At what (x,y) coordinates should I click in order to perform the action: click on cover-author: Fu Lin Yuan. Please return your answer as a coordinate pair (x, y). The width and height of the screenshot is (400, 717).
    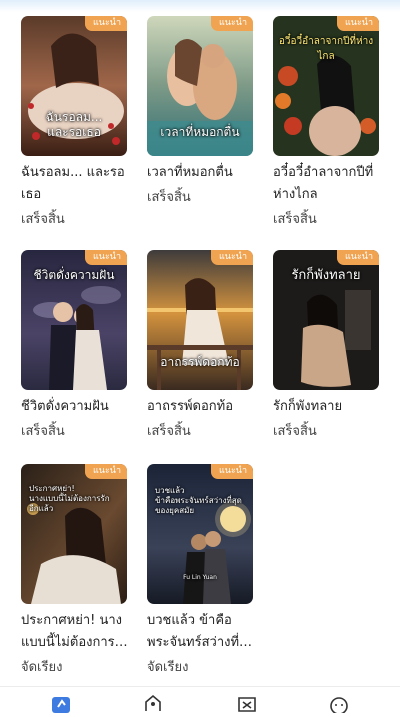
    Looking at the image, I should click on (200, 577).